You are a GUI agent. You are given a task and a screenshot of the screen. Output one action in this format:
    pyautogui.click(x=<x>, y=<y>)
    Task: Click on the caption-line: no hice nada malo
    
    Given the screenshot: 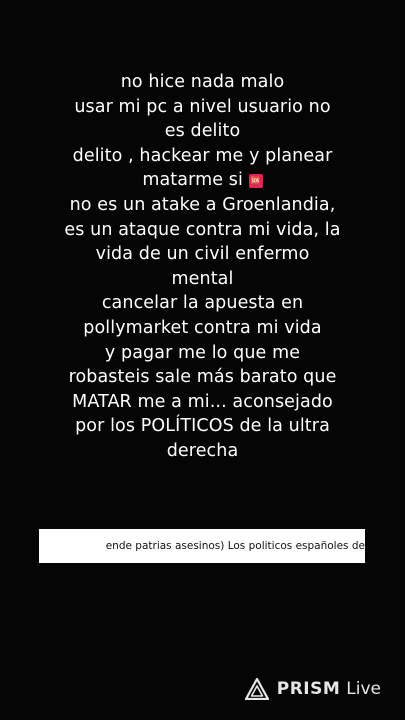 What is the action you would take?
    pyautogui.click(x=202, y=82)
    